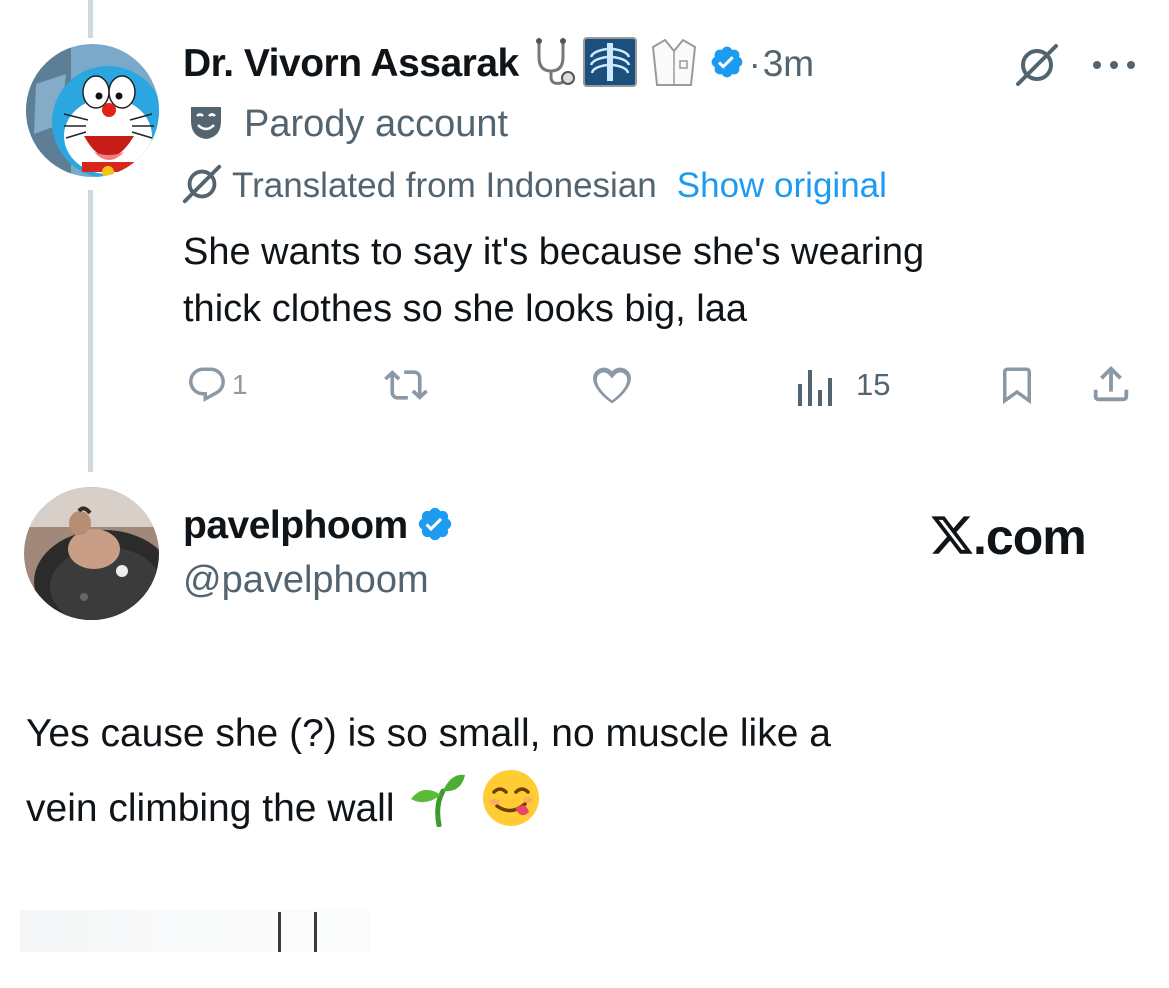  I want to click on doraemon-avatar-image, so click(92, 110).